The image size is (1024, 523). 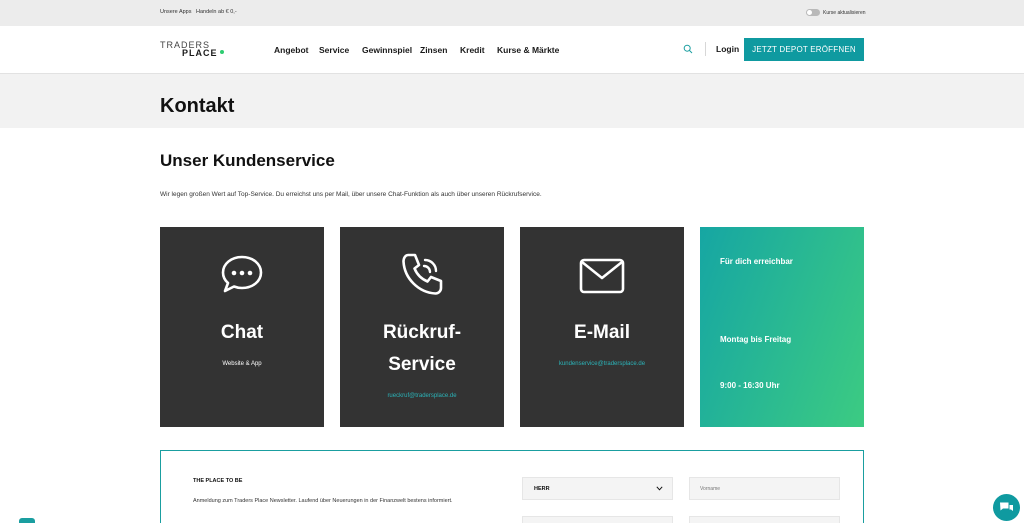 I want to click on price-update-toggle, so click(x=813, y=12).